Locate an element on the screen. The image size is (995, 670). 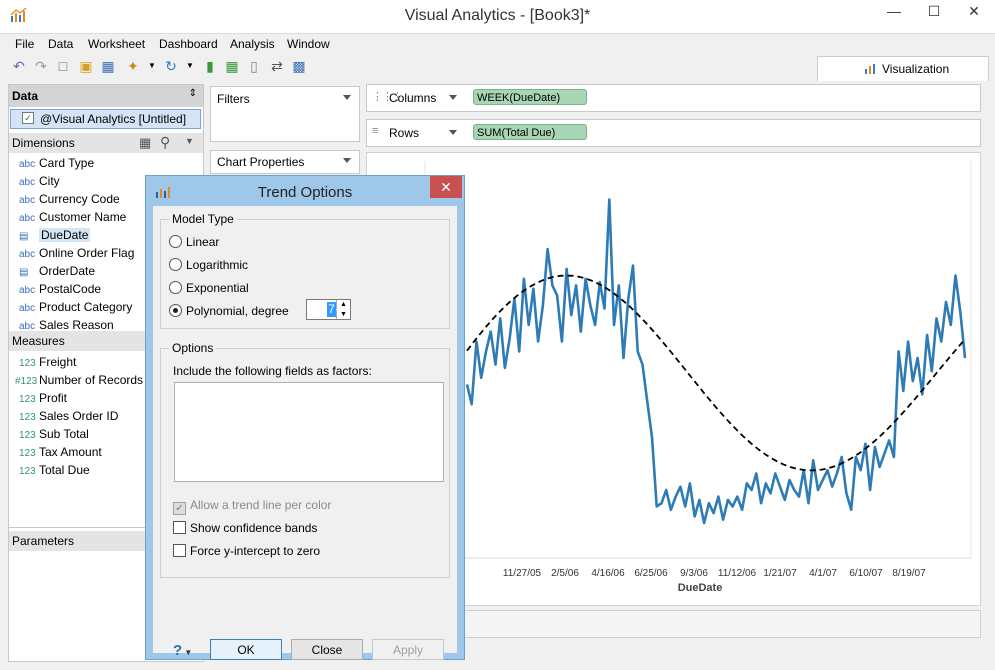
field-freight: 123 Freight is located at coordinates (47, 364).